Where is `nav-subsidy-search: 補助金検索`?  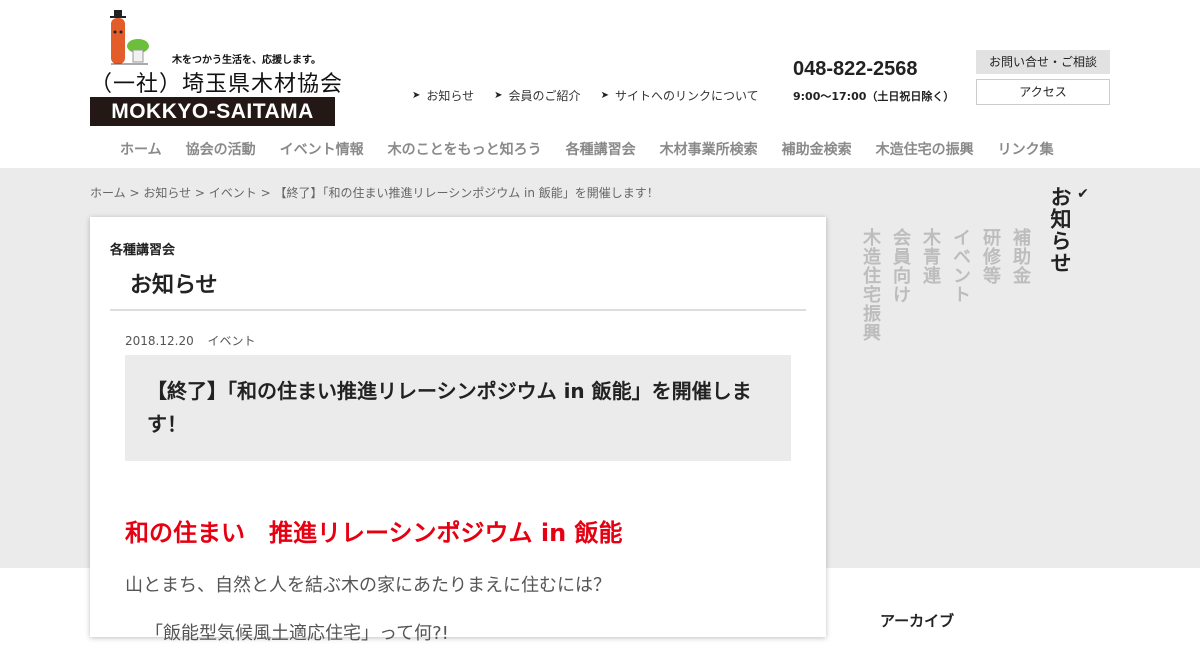 nav-subsidy-search: 補助金検索 is located at coordinates (817, 149).